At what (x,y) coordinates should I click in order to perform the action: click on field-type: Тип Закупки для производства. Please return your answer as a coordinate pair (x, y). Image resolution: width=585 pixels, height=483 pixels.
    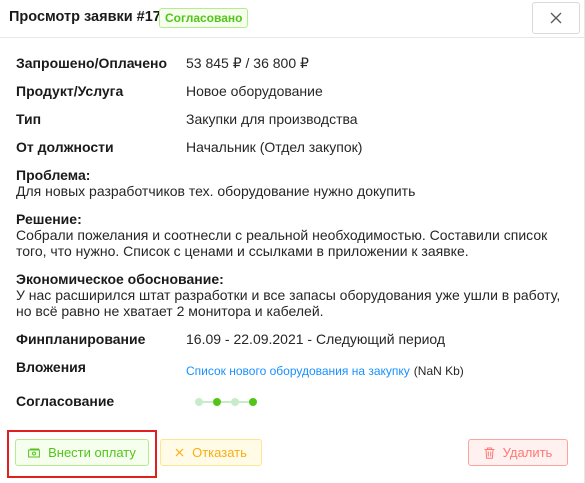
    Looking at the image, I should click on (187, 119).